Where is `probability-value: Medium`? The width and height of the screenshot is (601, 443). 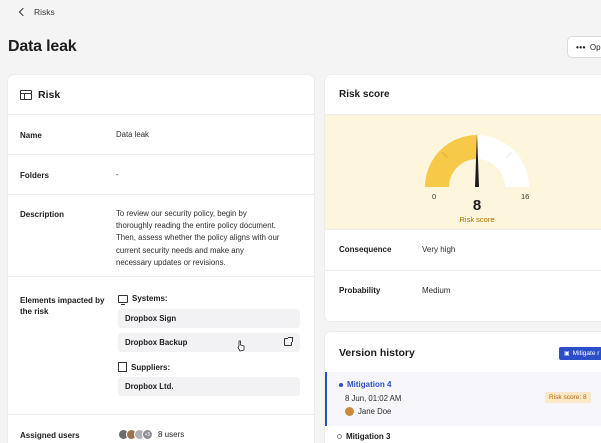 probability-value: Medium is located at coordinates (436, 290).